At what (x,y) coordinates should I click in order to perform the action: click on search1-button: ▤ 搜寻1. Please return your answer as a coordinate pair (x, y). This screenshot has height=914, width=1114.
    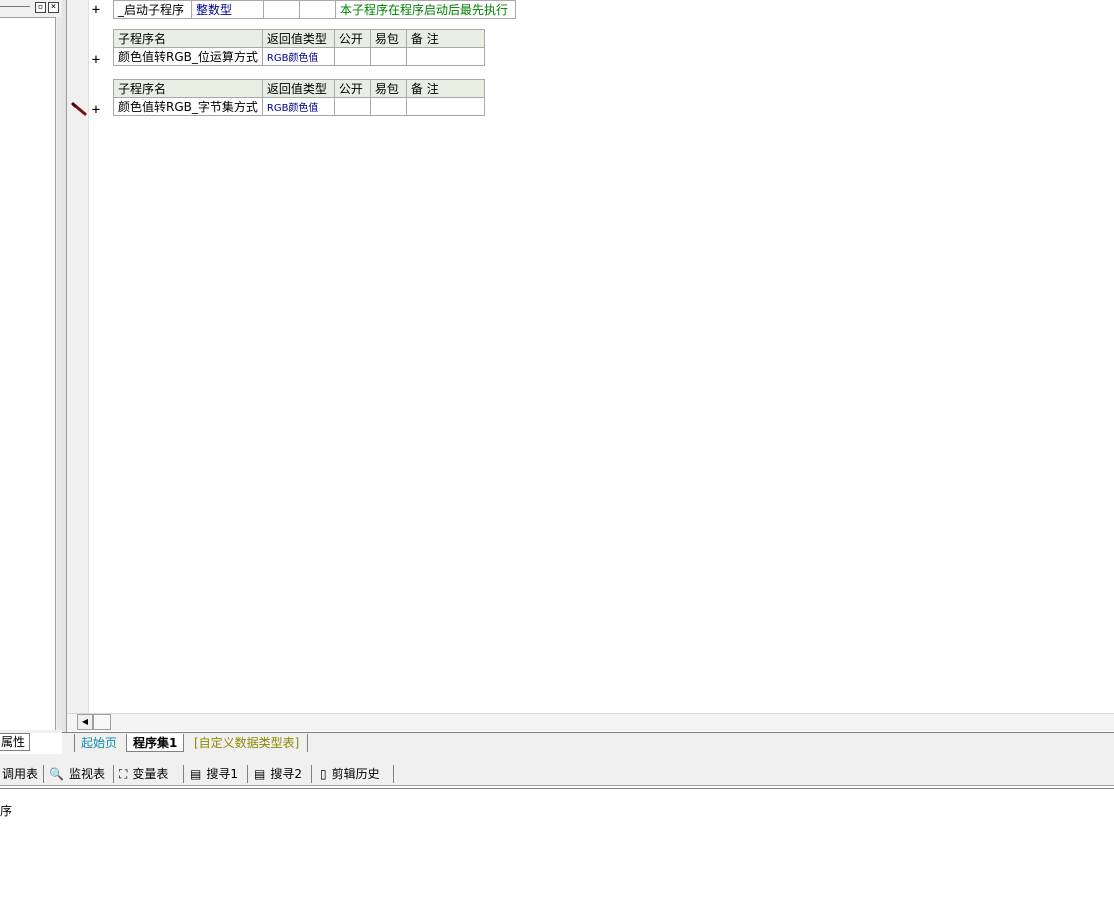
    Looking at the image, I should click on (214, 774).